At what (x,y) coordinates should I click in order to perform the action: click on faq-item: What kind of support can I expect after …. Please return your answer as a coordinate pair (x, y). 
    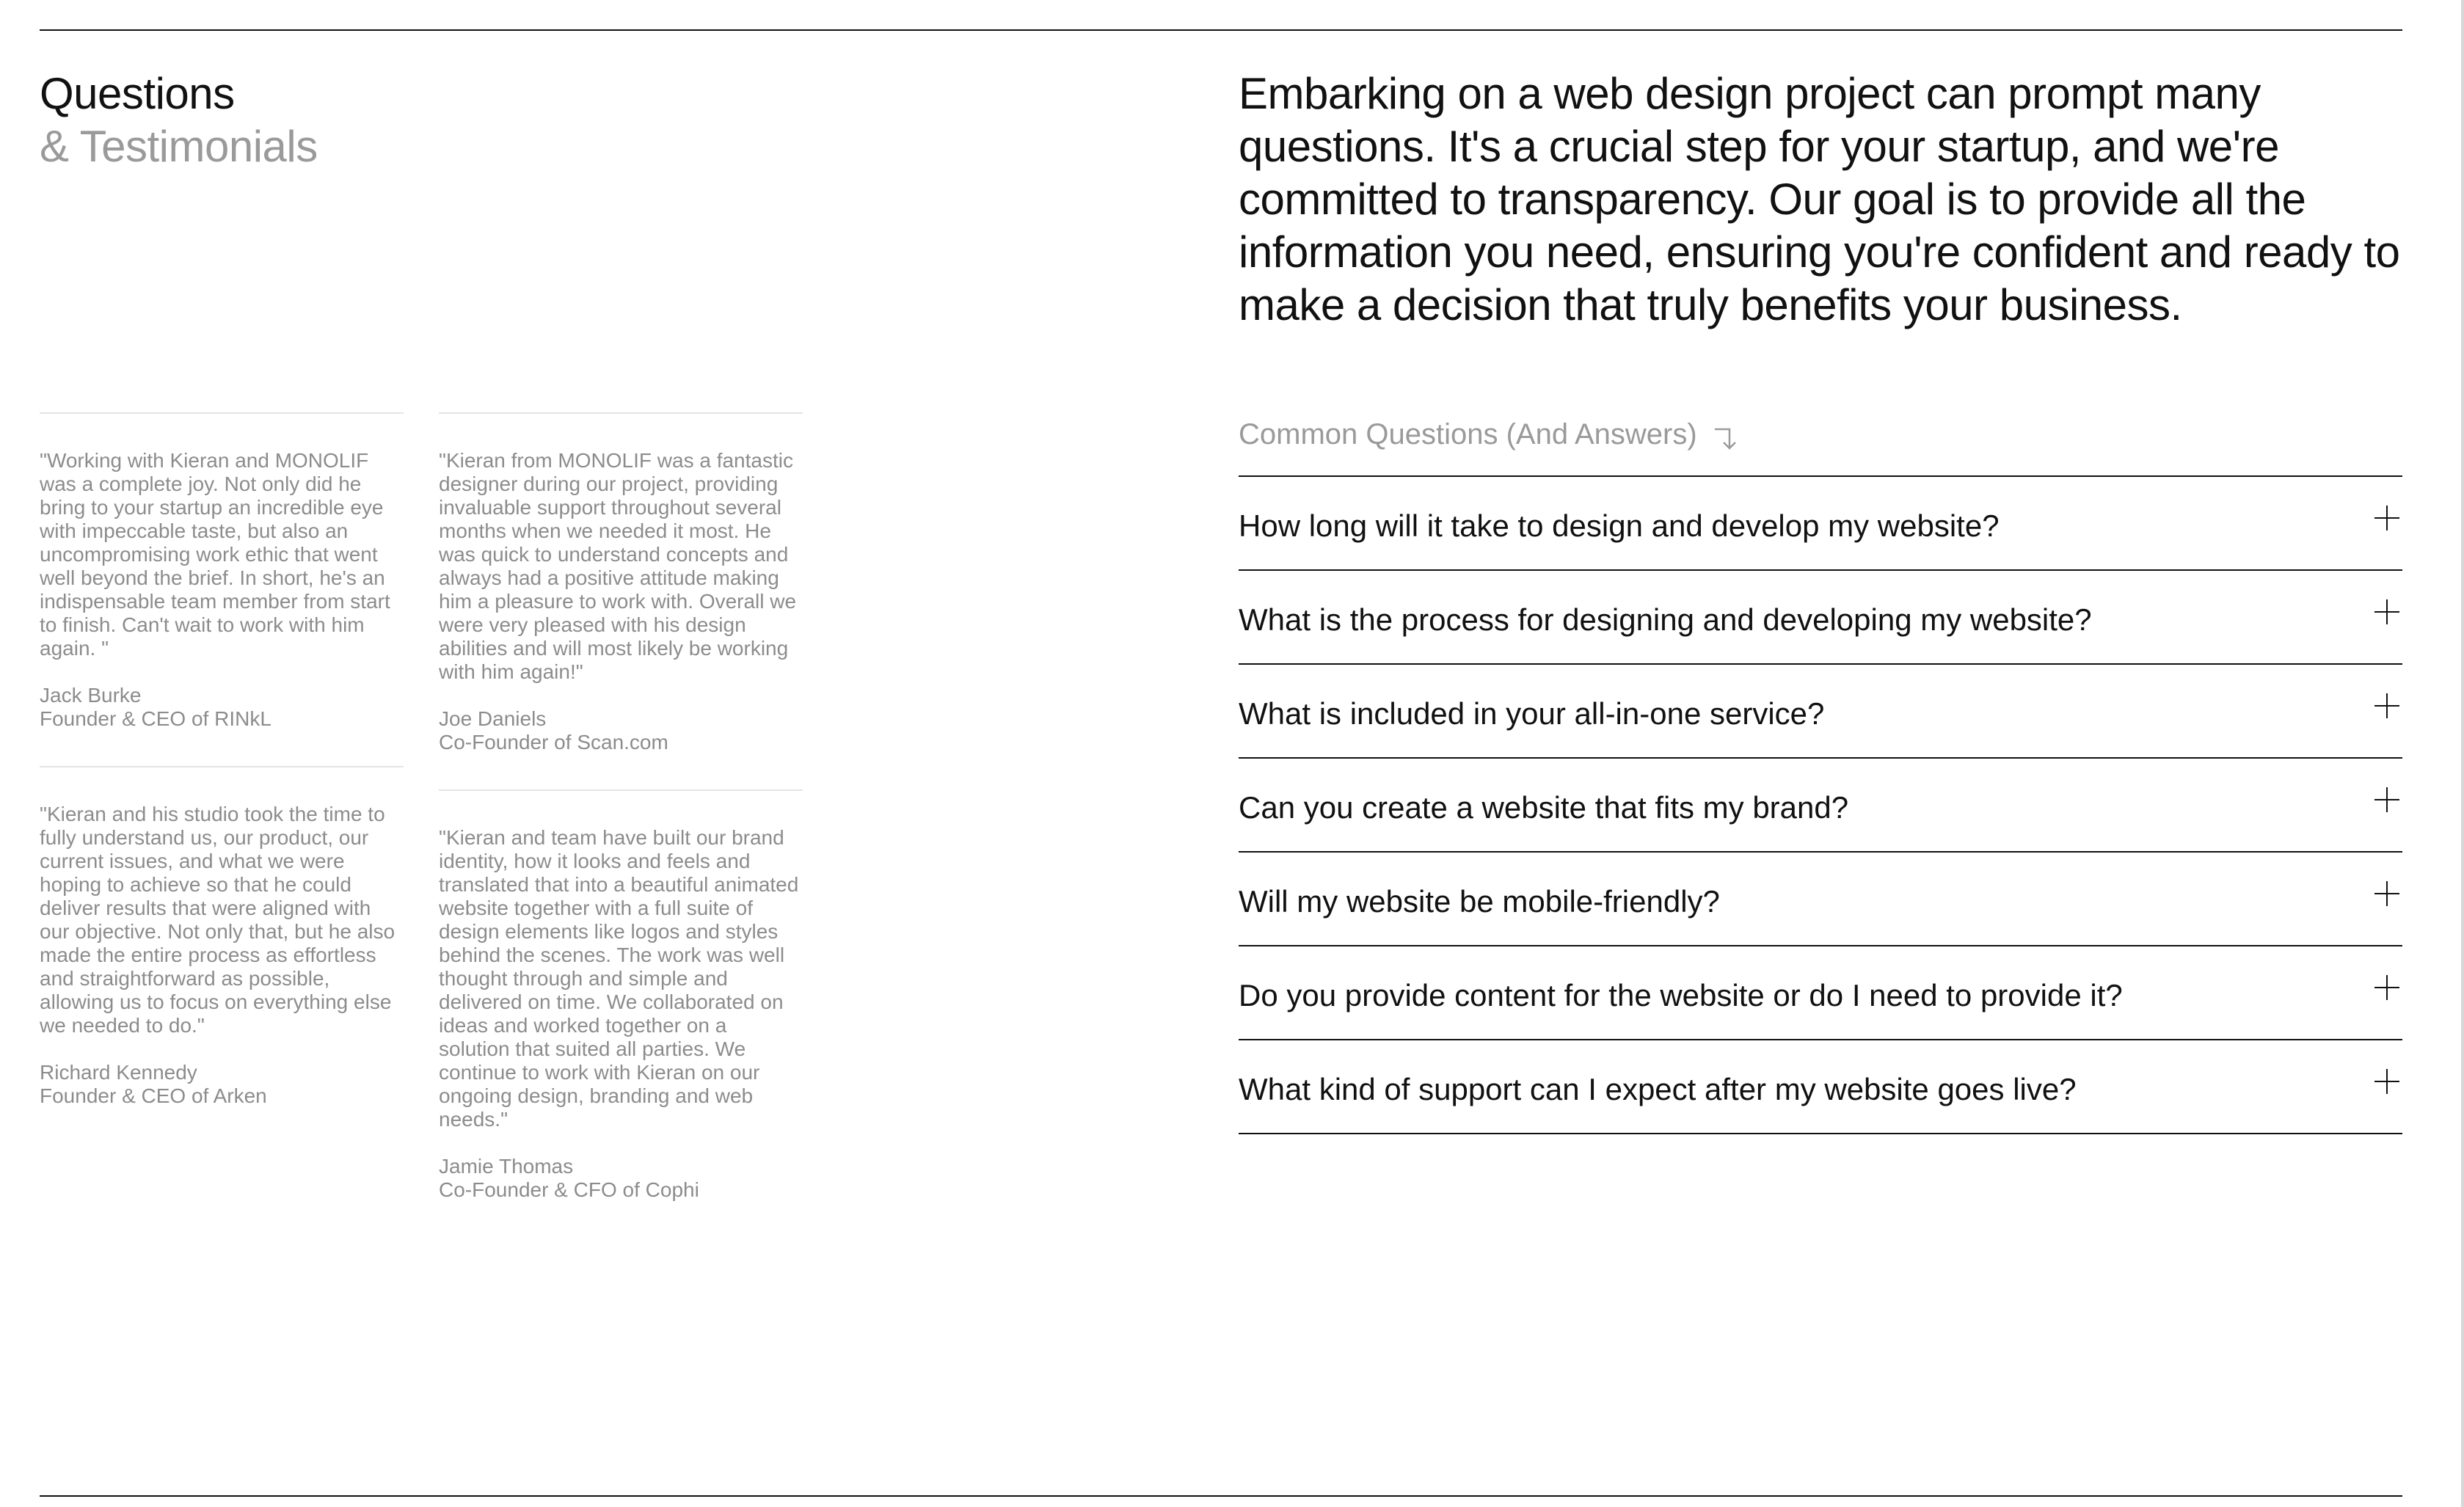
    Looking at the image, I should click on (1820, 1087).